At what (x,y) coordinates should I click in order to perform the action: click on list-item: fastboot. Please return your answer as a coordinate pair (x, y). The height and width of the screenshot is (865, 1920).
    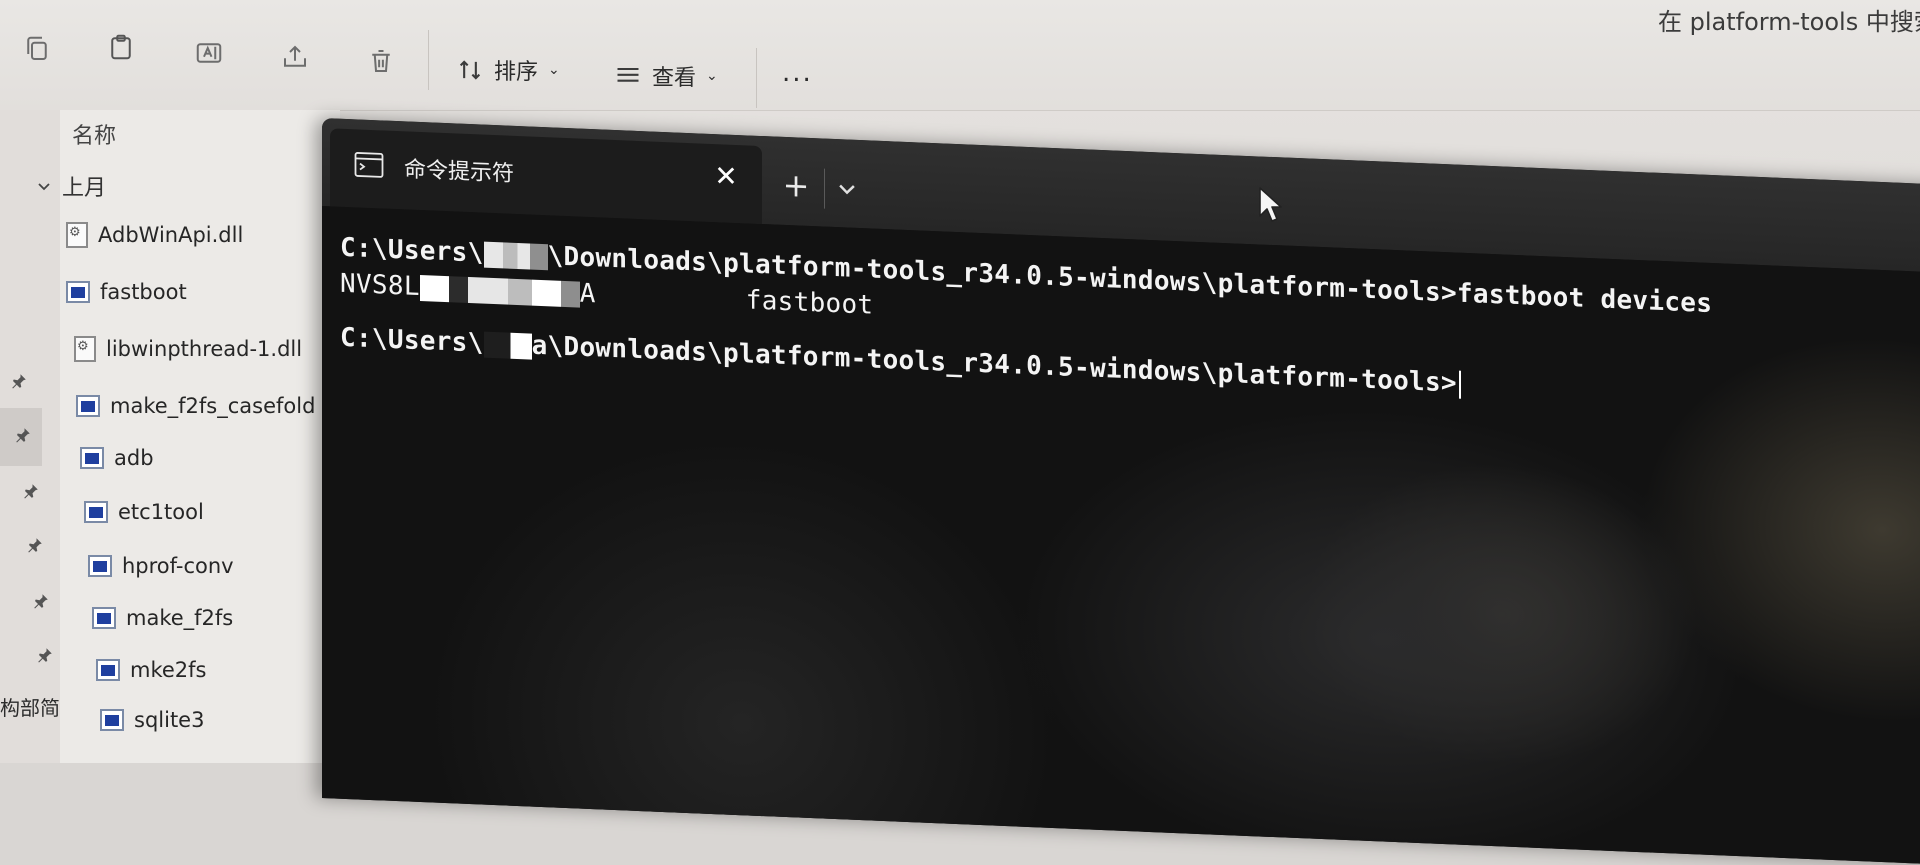
    Looking at the image, I should click on (126, 292).